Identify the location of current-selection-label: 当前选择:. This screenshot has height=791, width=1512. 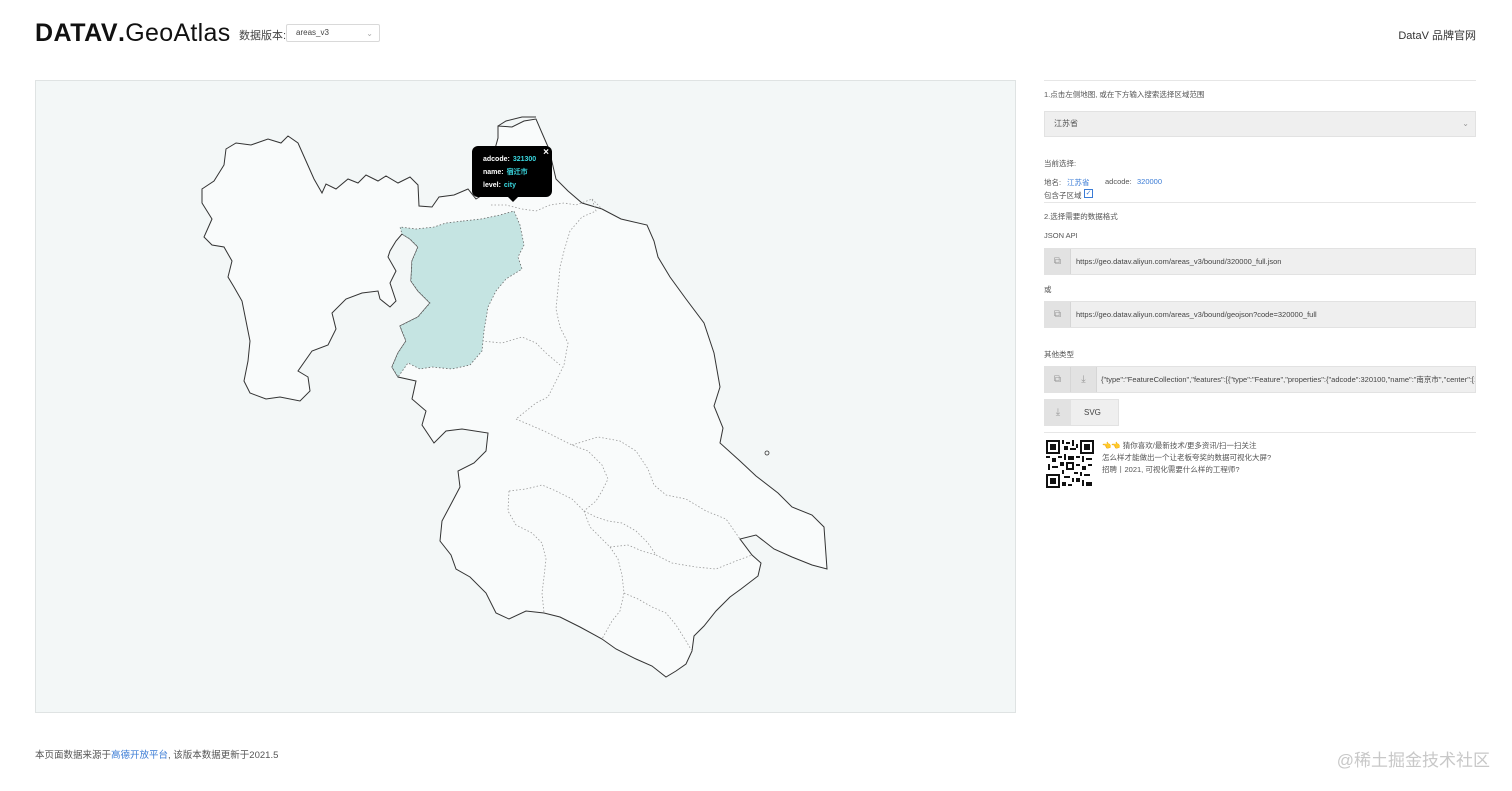
(1060, 163).